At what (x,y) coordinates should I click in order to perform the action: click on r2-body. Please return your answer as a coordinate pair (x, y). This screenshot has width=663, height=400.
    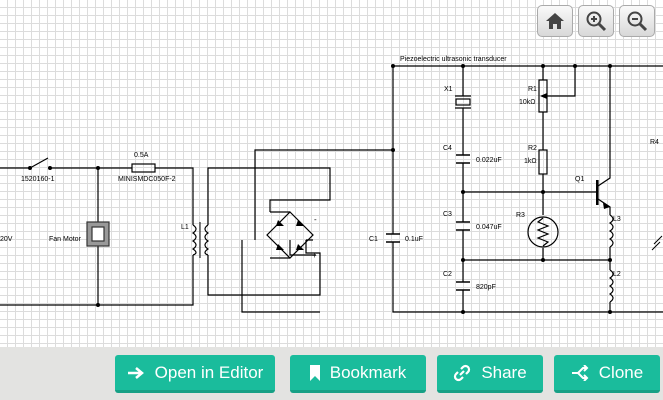
    Looking at the image, I should click on (543, 162).